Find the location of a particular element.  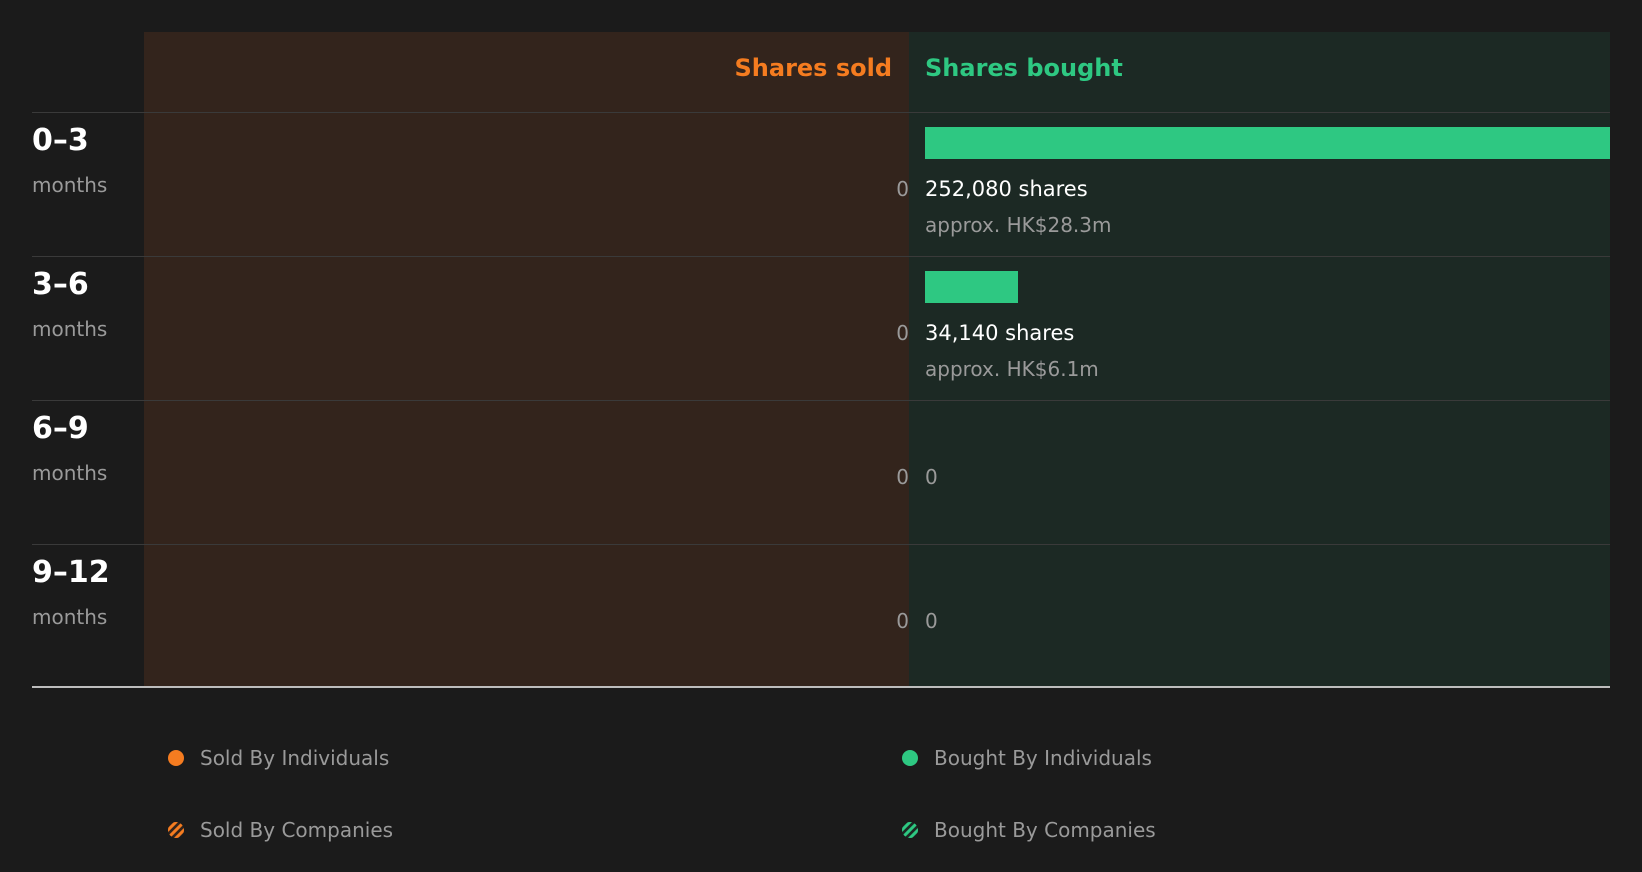

legend-sold-individuals: Sold By Individuals is located at coordinates (278, 758).